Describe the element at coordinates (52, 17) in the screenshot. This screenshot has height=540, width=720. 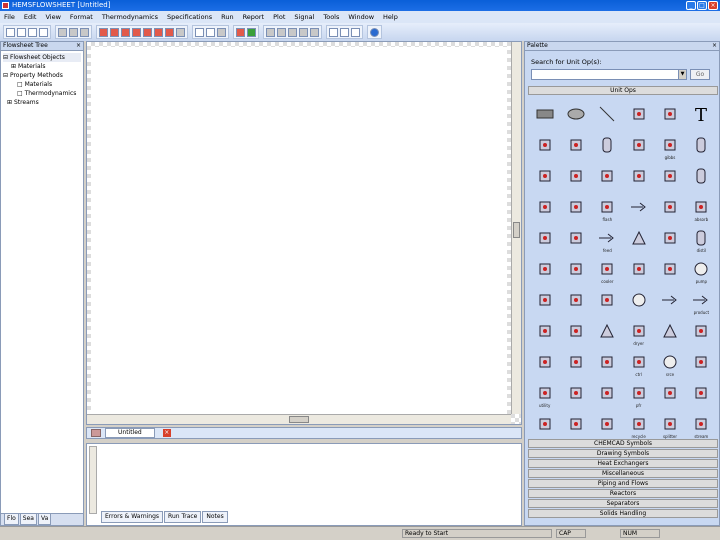
I see `menu-view: View` at that location.